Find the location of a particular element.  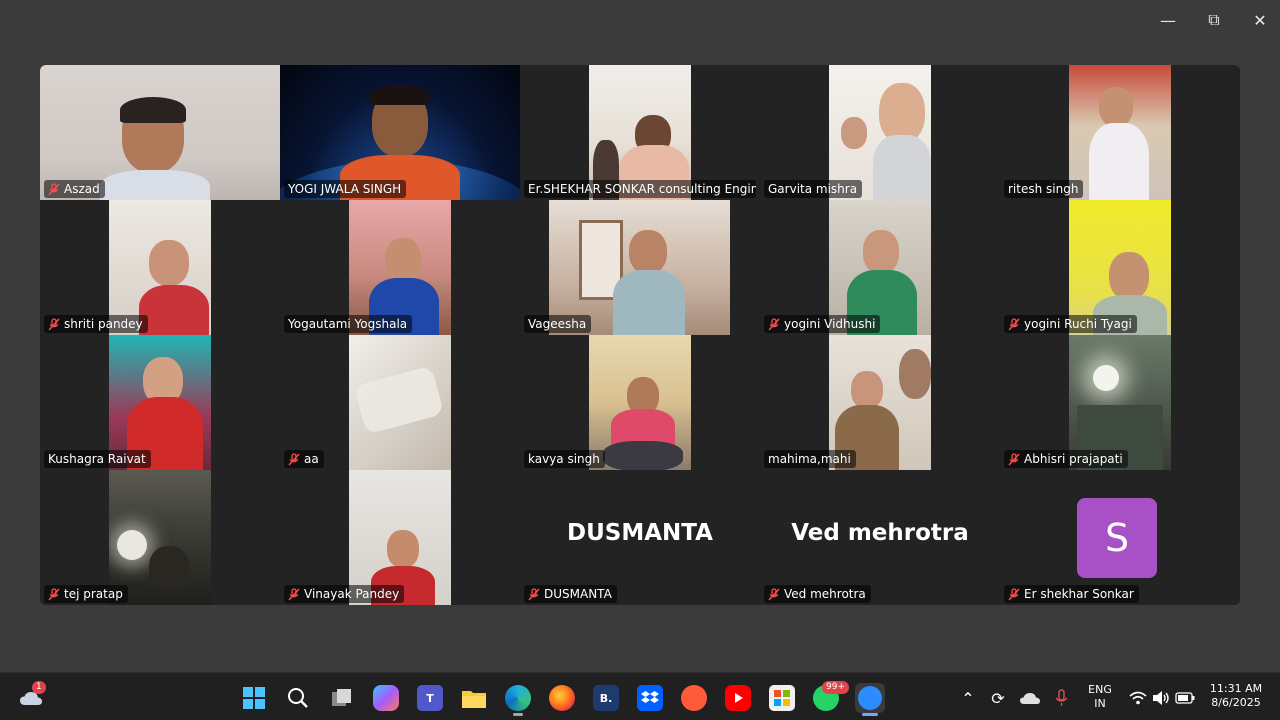

zoom-icon is located at coordinates (870, 698).